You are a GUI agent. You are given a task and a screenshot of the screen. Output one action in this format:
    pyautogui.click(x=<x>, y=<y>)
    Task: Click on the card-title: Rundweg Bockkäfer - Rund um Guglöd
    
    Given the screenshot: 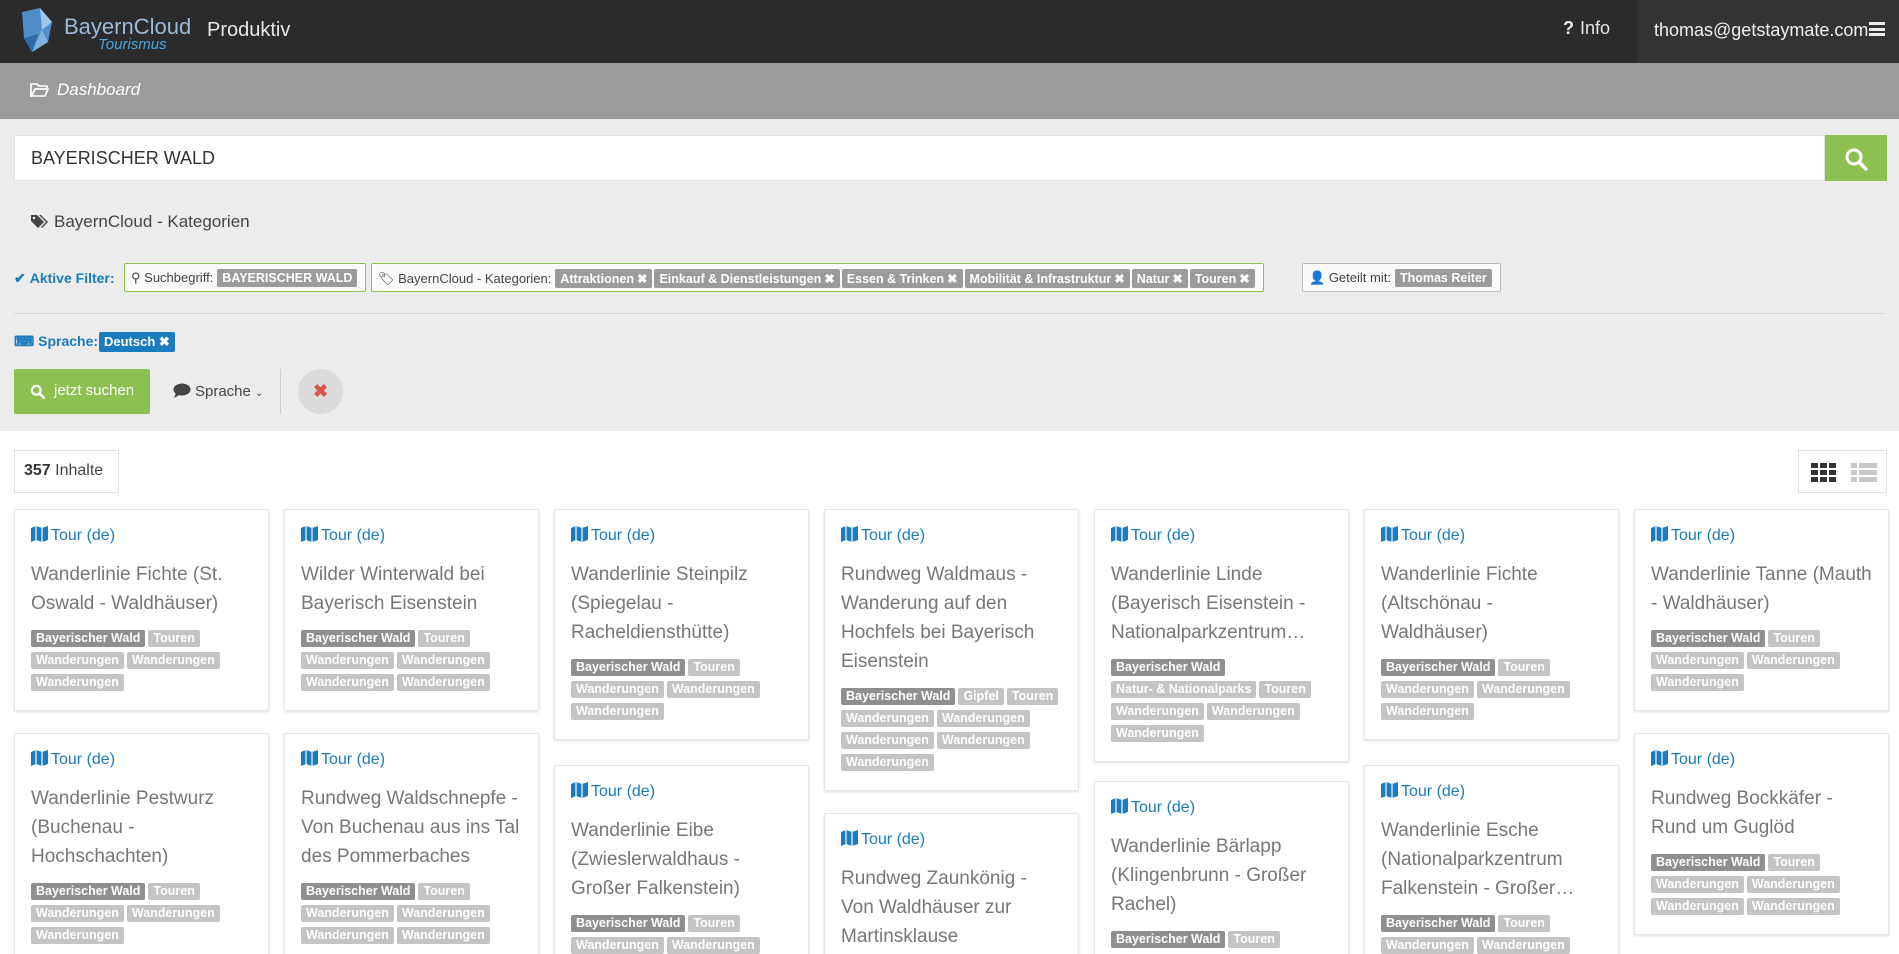 What is the action you would take?
    pyautogui.click(x=1761, y=813)
    